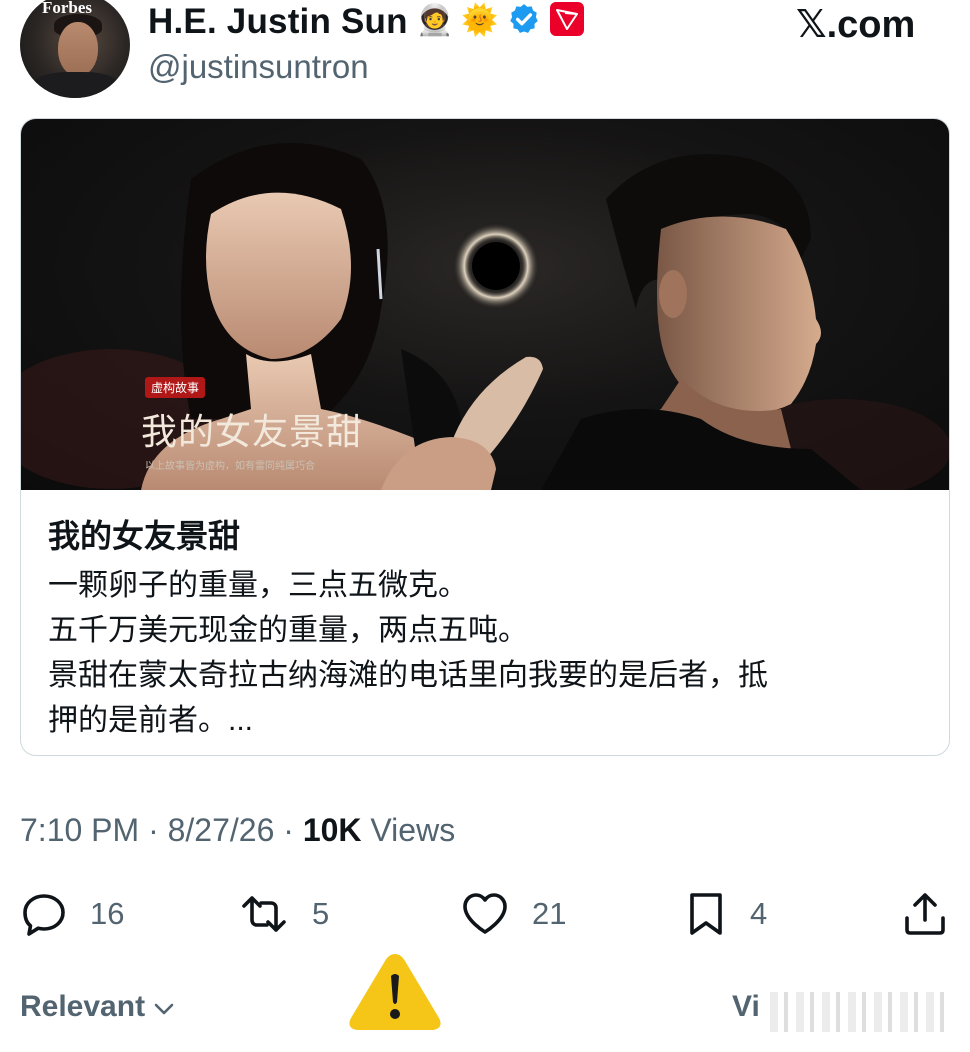  I want to click on avatar-face, so click(78, 49).